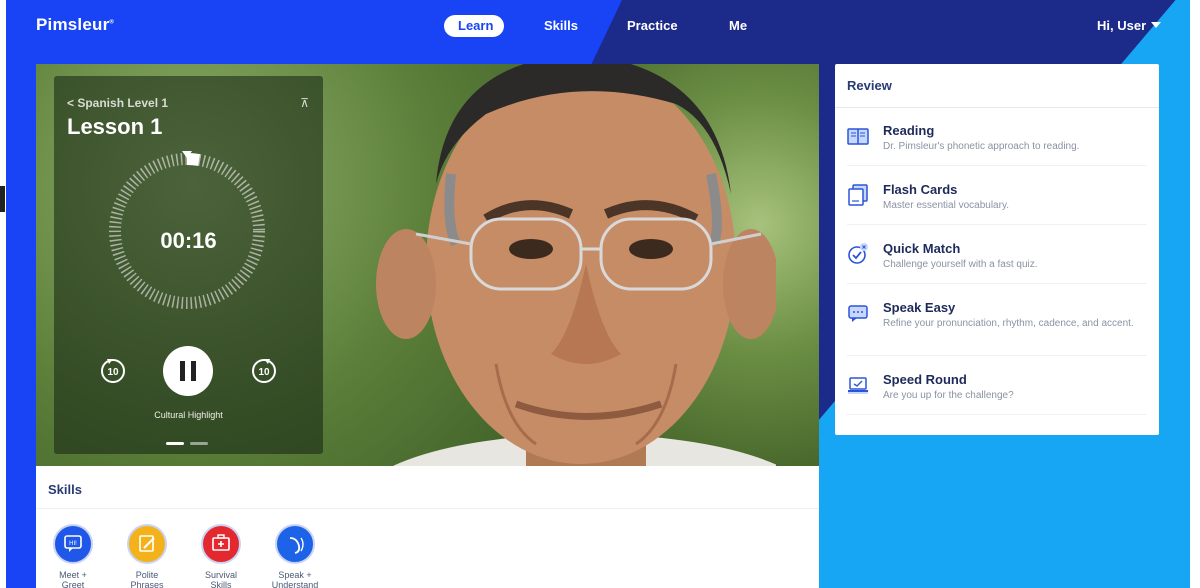 The width and height of the screenshot is (1200, 588). Describe the element at coordinates (188, 240) in the screenshot. I see `lesson-timer: 00:16` at that location.